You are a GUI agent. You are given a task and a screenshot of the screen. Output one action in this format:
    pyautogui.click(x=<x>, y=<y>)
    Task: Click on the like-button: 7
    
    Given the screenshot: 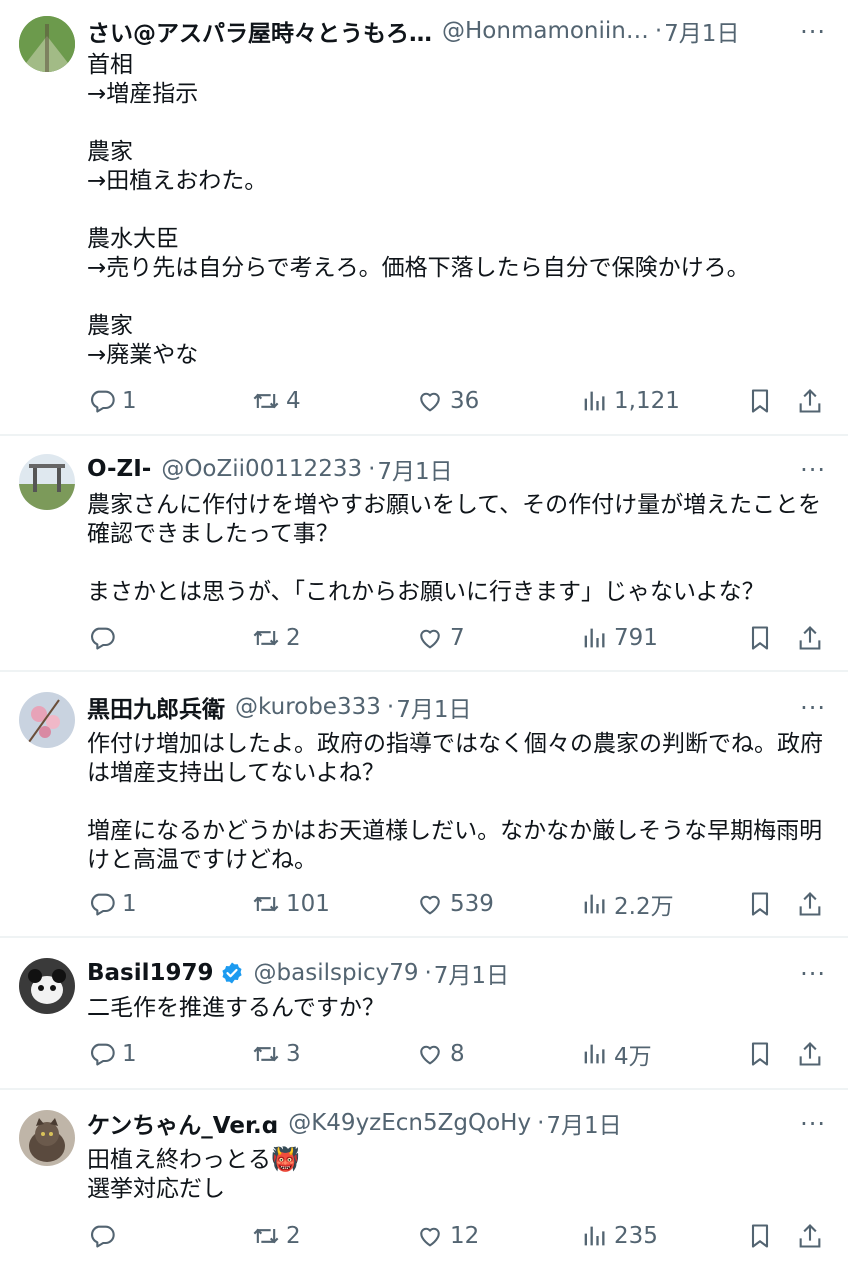 What is the action you would take?
    pyautogui.click(x=440, y=638)
    